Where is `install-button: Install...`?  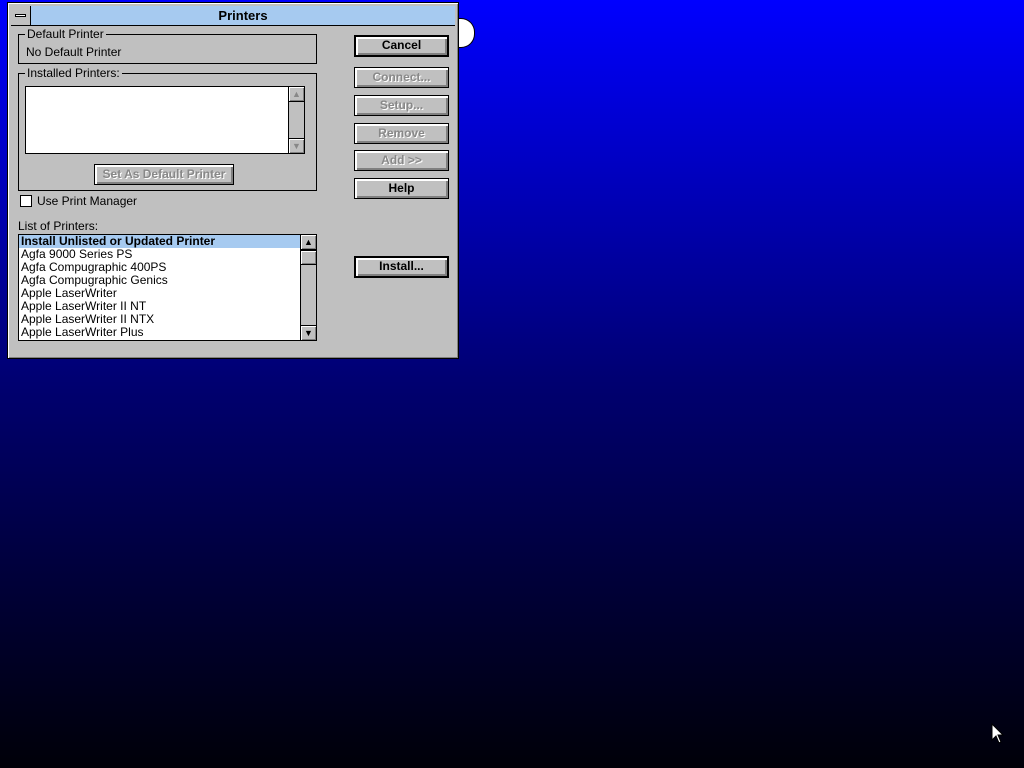
install-button: Install... is located at coordinates (401, 267).